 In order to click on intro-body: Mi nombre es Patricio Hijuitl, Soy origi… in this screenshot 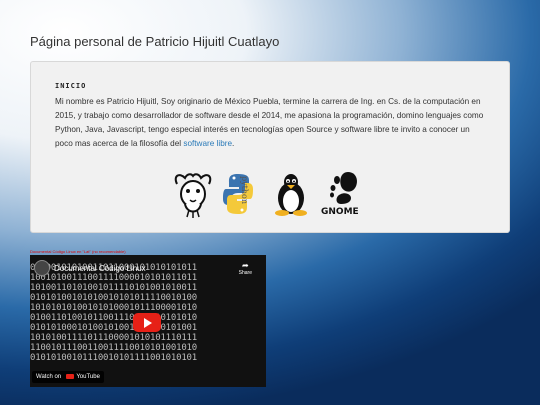, I will do `click(269, 122)`.